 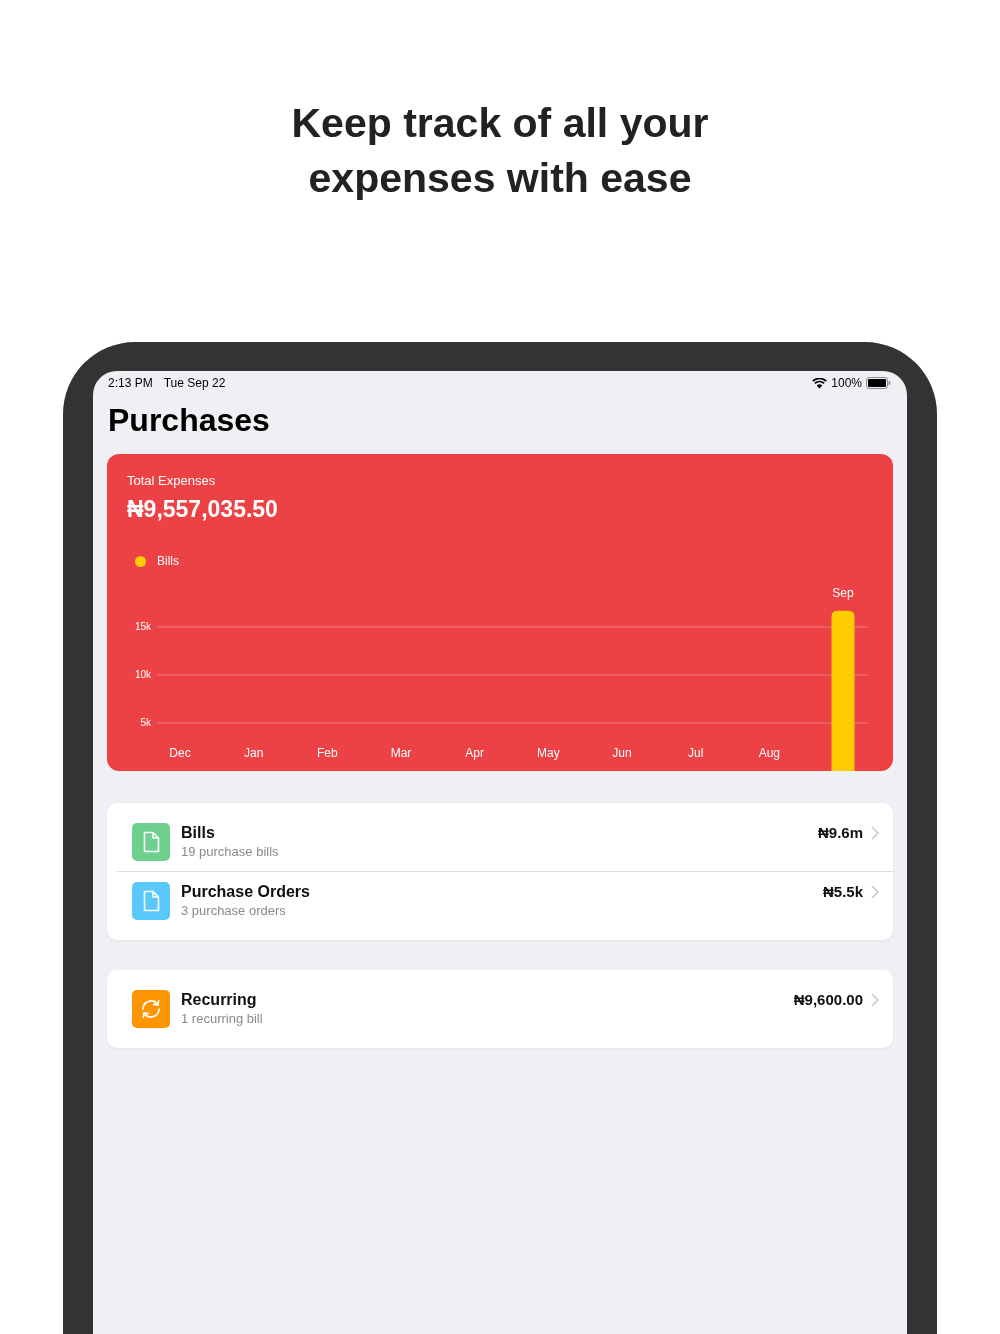 What do you see at coordinates (142, 674) in the screenshot?
I see `axis-tick-label: 10k` at bounding box center [142, 674].